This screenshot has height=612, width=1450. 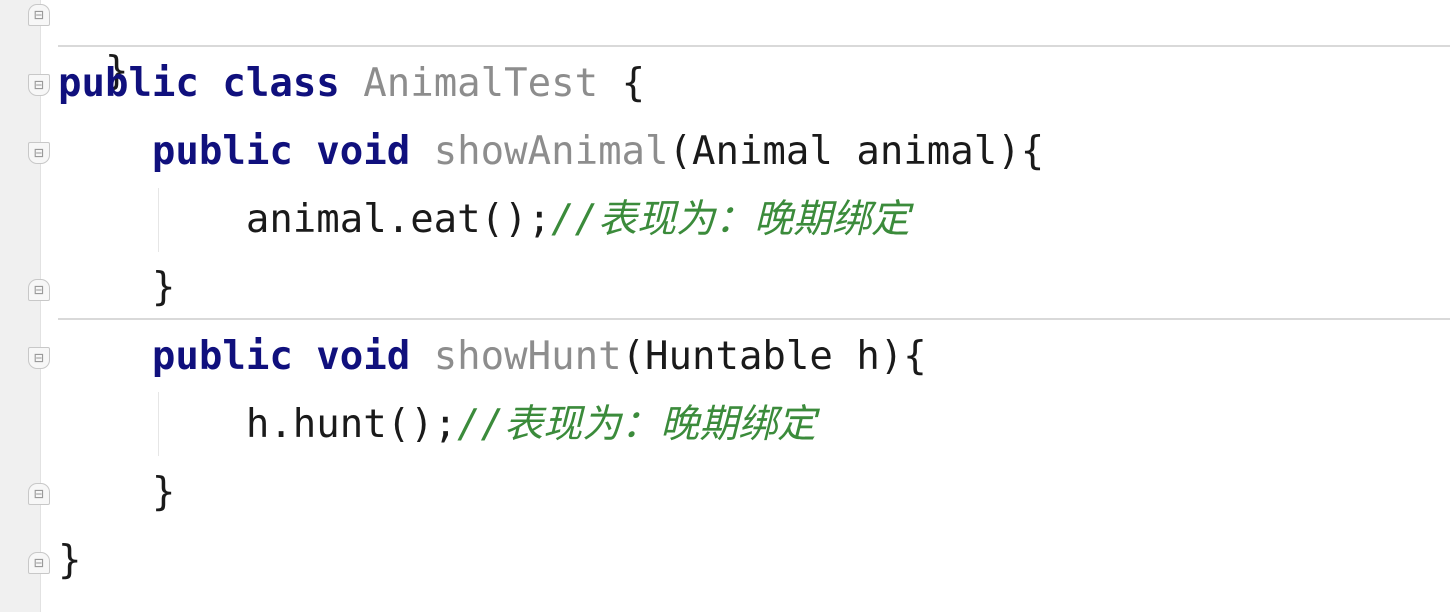 I want to click on code-line: public void showAnimal(Animal animal){, so click(x=551, y=152).